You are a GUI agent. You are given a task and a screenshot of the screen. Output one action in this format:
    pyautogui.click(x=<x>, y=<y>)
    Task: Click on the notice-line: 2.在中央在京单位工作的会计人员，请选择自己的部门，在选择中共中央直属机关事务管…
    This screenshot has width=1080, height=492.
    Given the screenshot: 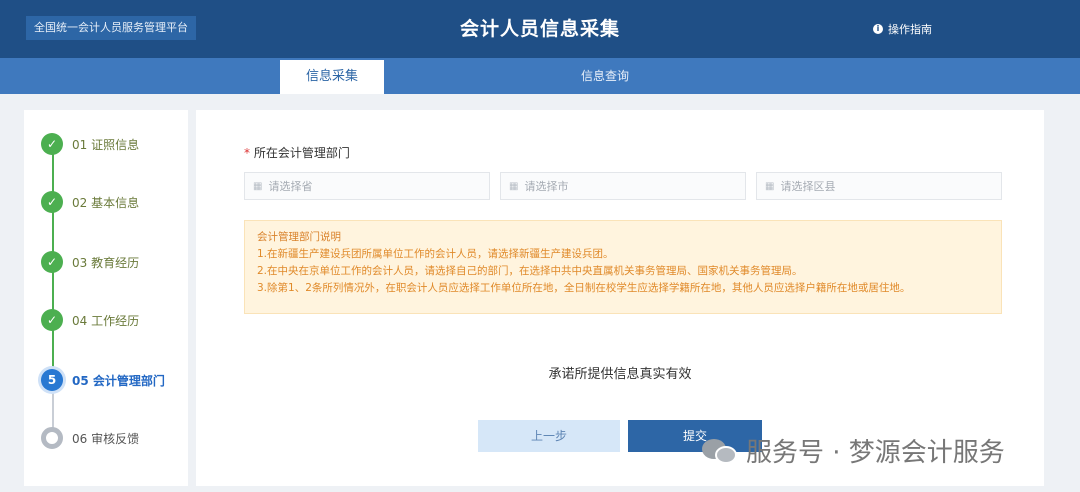 What is the action you would take?
    pyautogui.click(x=530, y=271)
    